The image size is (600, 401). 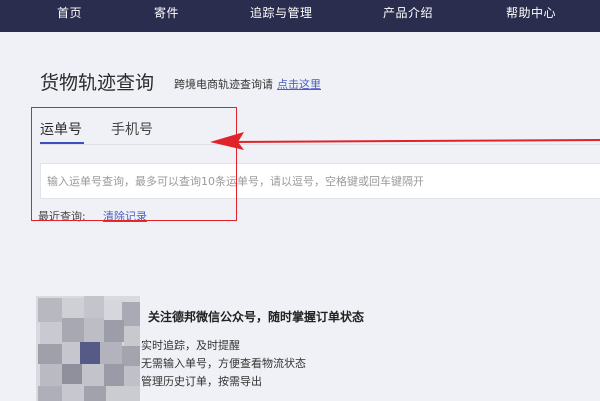 I want to click on promo-title: 关注德邦微信公众号，随时掌握订单状态, so click(x=256, y=317).